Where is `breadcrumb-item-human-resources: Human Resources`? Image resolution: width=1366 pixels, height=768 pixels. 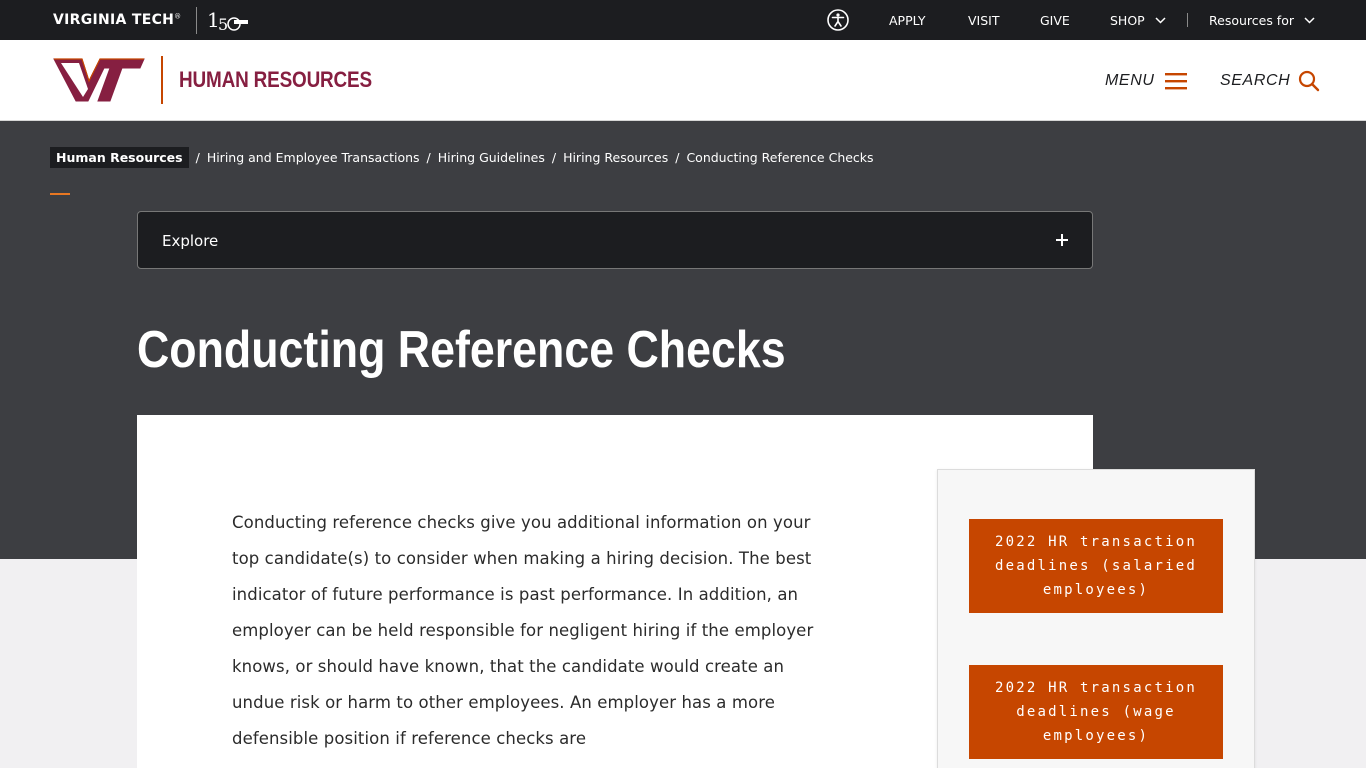
breadcrumb-item-human-resources: Human Resources is located at coordinates (119, 157).